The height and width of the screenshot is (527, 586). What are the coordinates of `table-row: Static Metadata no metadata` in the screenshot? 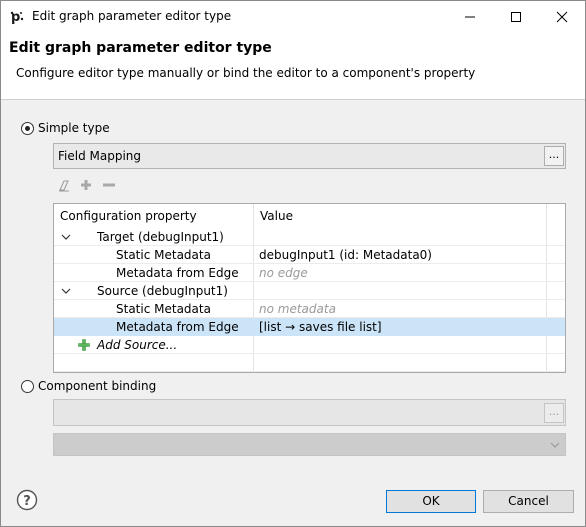 It's located at (309, 309).